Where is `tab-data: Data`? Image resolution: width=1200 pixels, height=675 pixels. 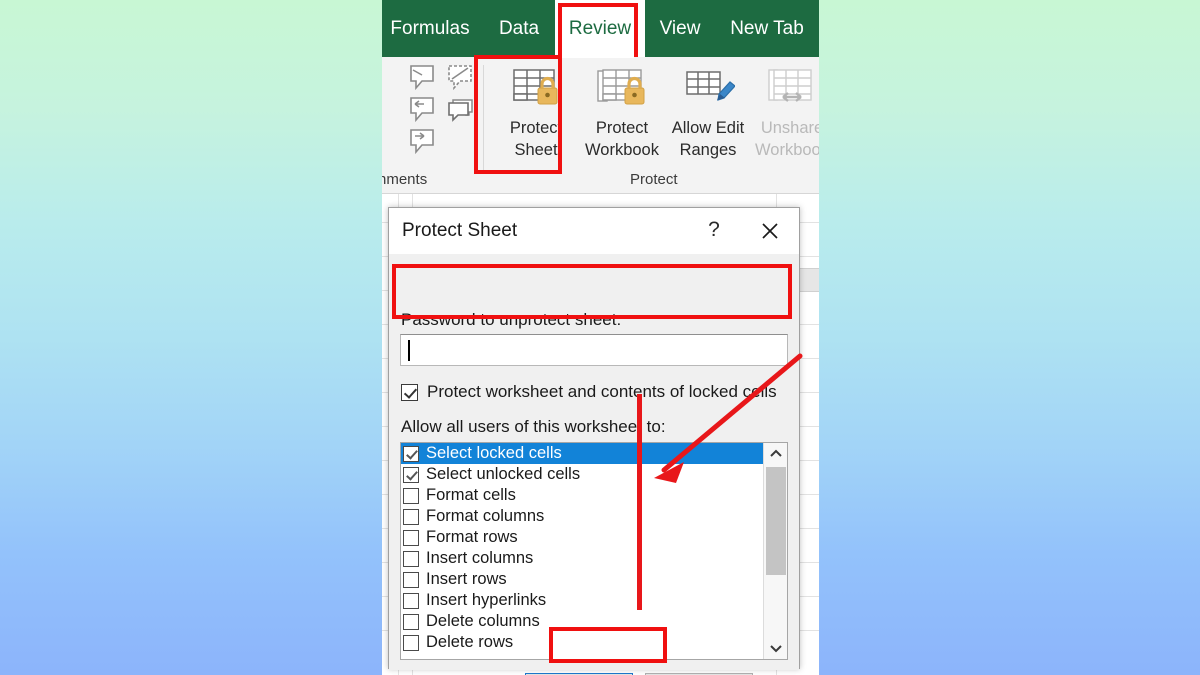
tab-data: Data is located at coordinates (519, 28).